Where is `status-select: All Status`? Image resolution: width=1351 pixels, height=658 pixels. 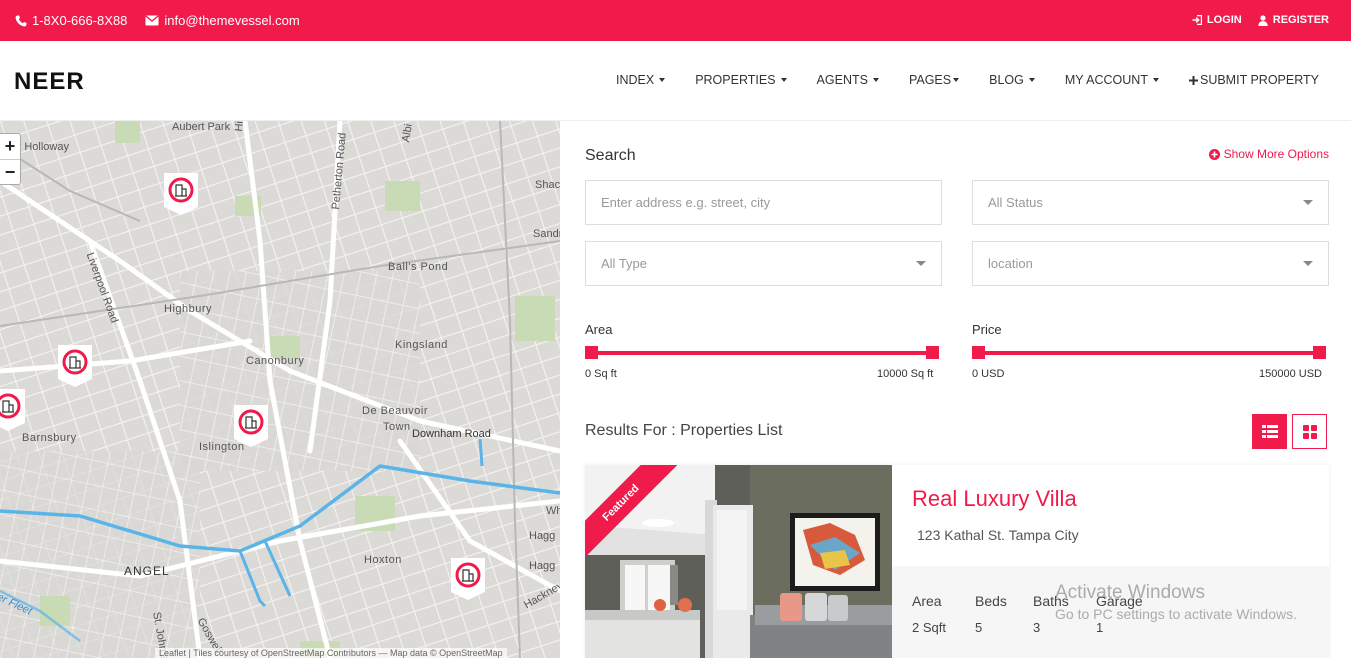 status-select: All Status is located at coordinates (1150, 202).